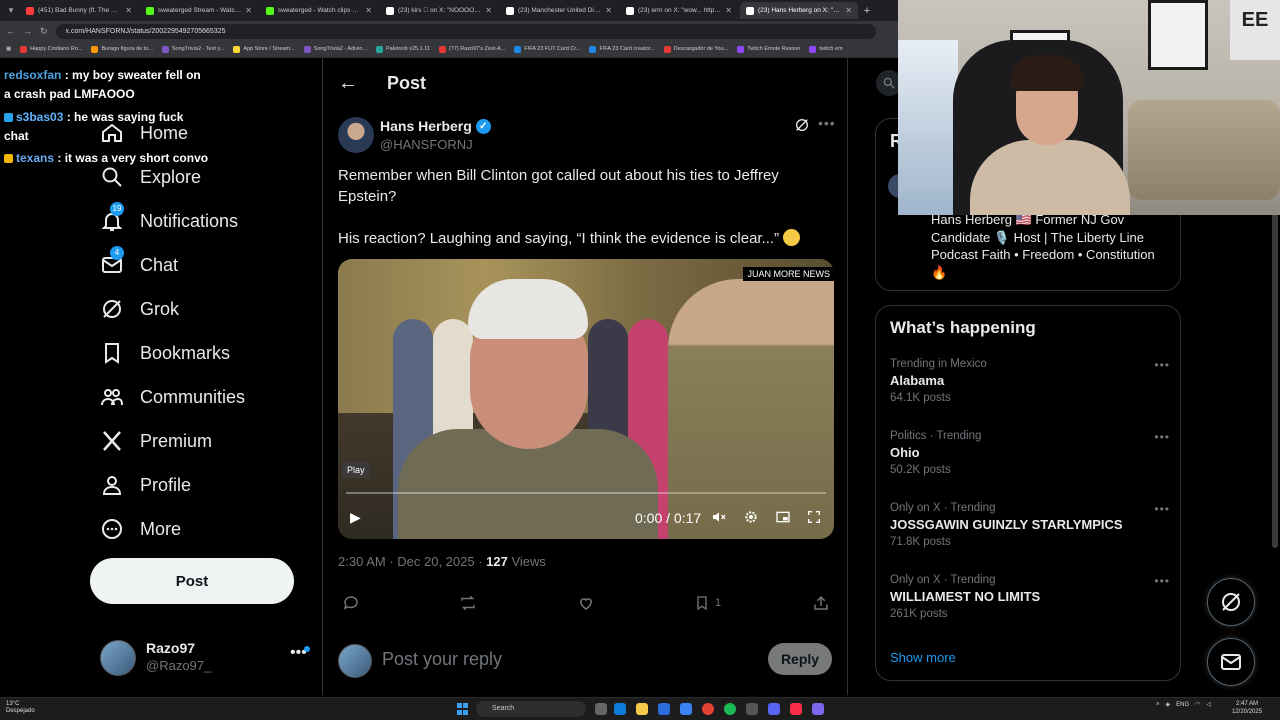 This screenshot has height=720, width=1280. I want to click on sidebar-item-chat: 4 Chat, so click(139, 264).